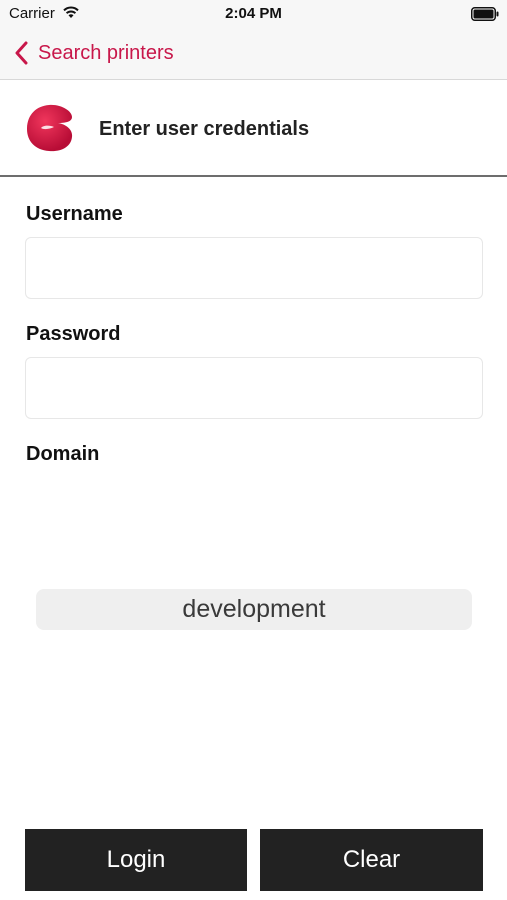 The width and height of the screenshot is (507, 900). I want to click on username-label: Username, so click(74, 214).